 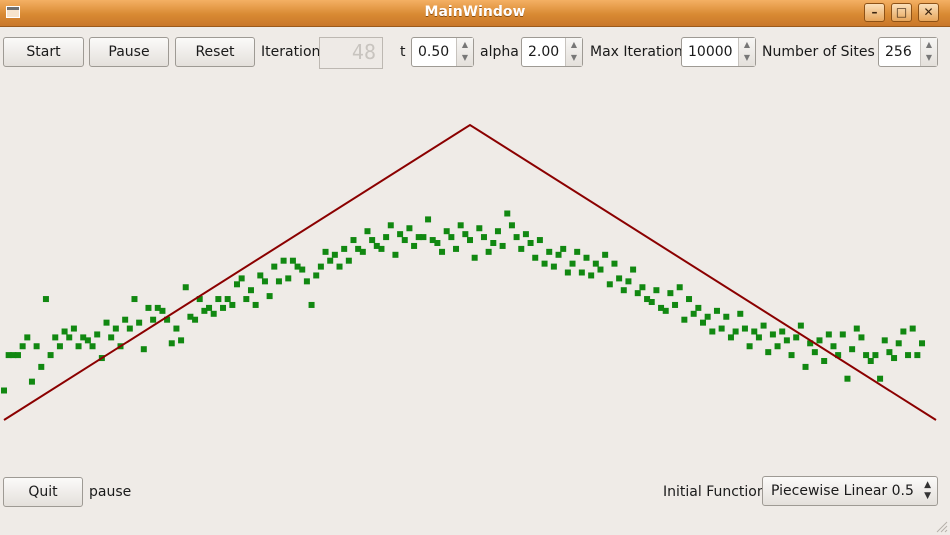 I want to click on start-button: Start, so click(x=43, y=52).